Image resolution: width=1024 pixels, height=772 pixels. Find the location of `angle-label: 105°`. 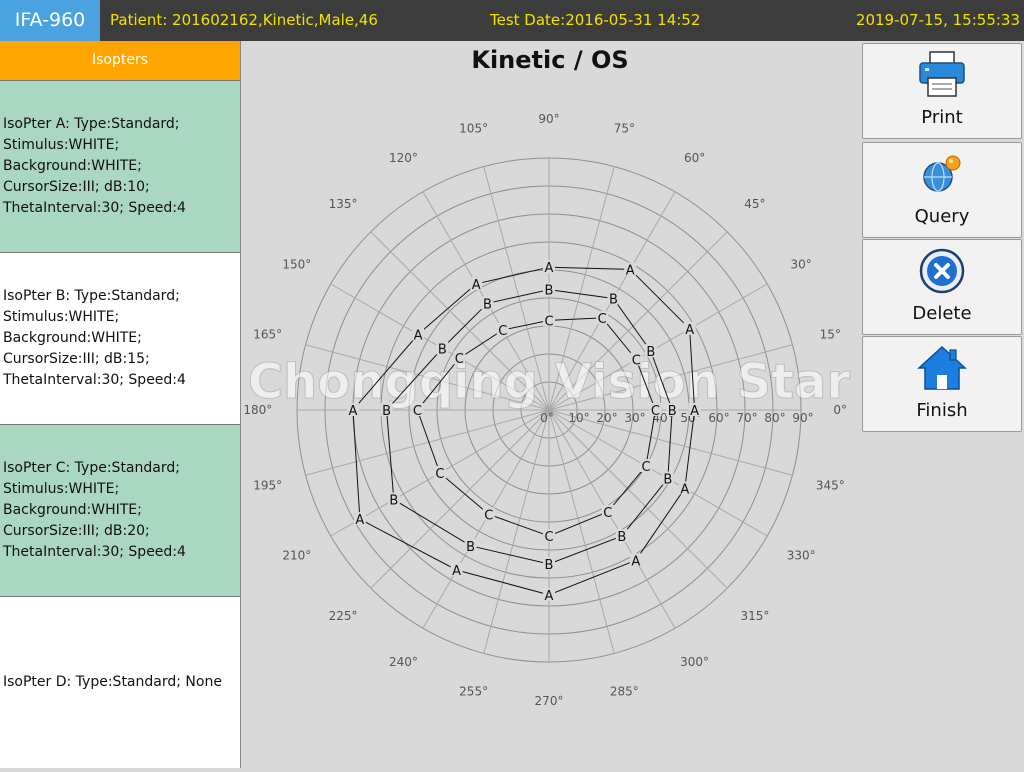

angle-label: 105° is located at coordinates (473, 129).